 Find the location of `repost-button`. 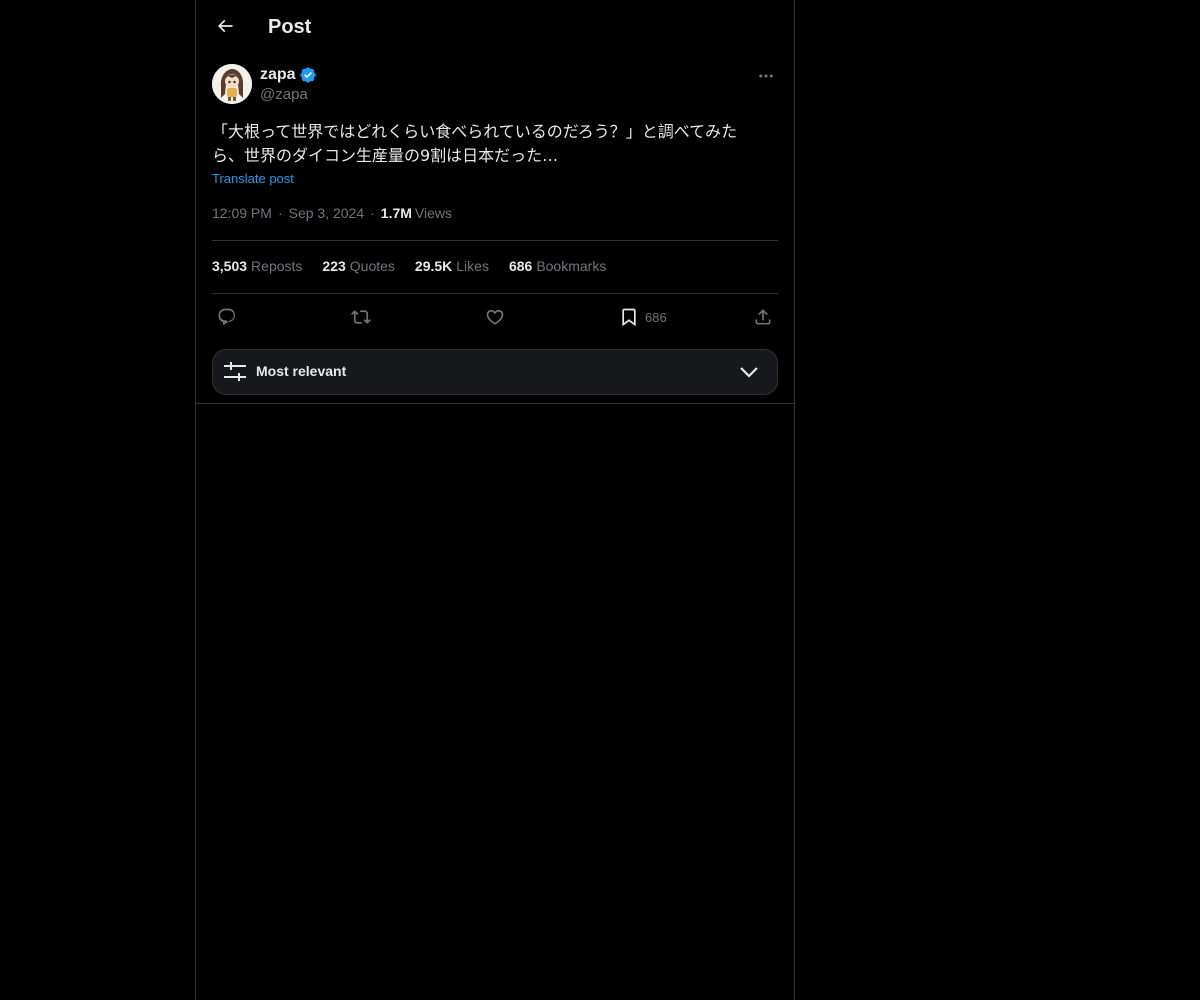

repost-button is located at coordinates (361, 317).